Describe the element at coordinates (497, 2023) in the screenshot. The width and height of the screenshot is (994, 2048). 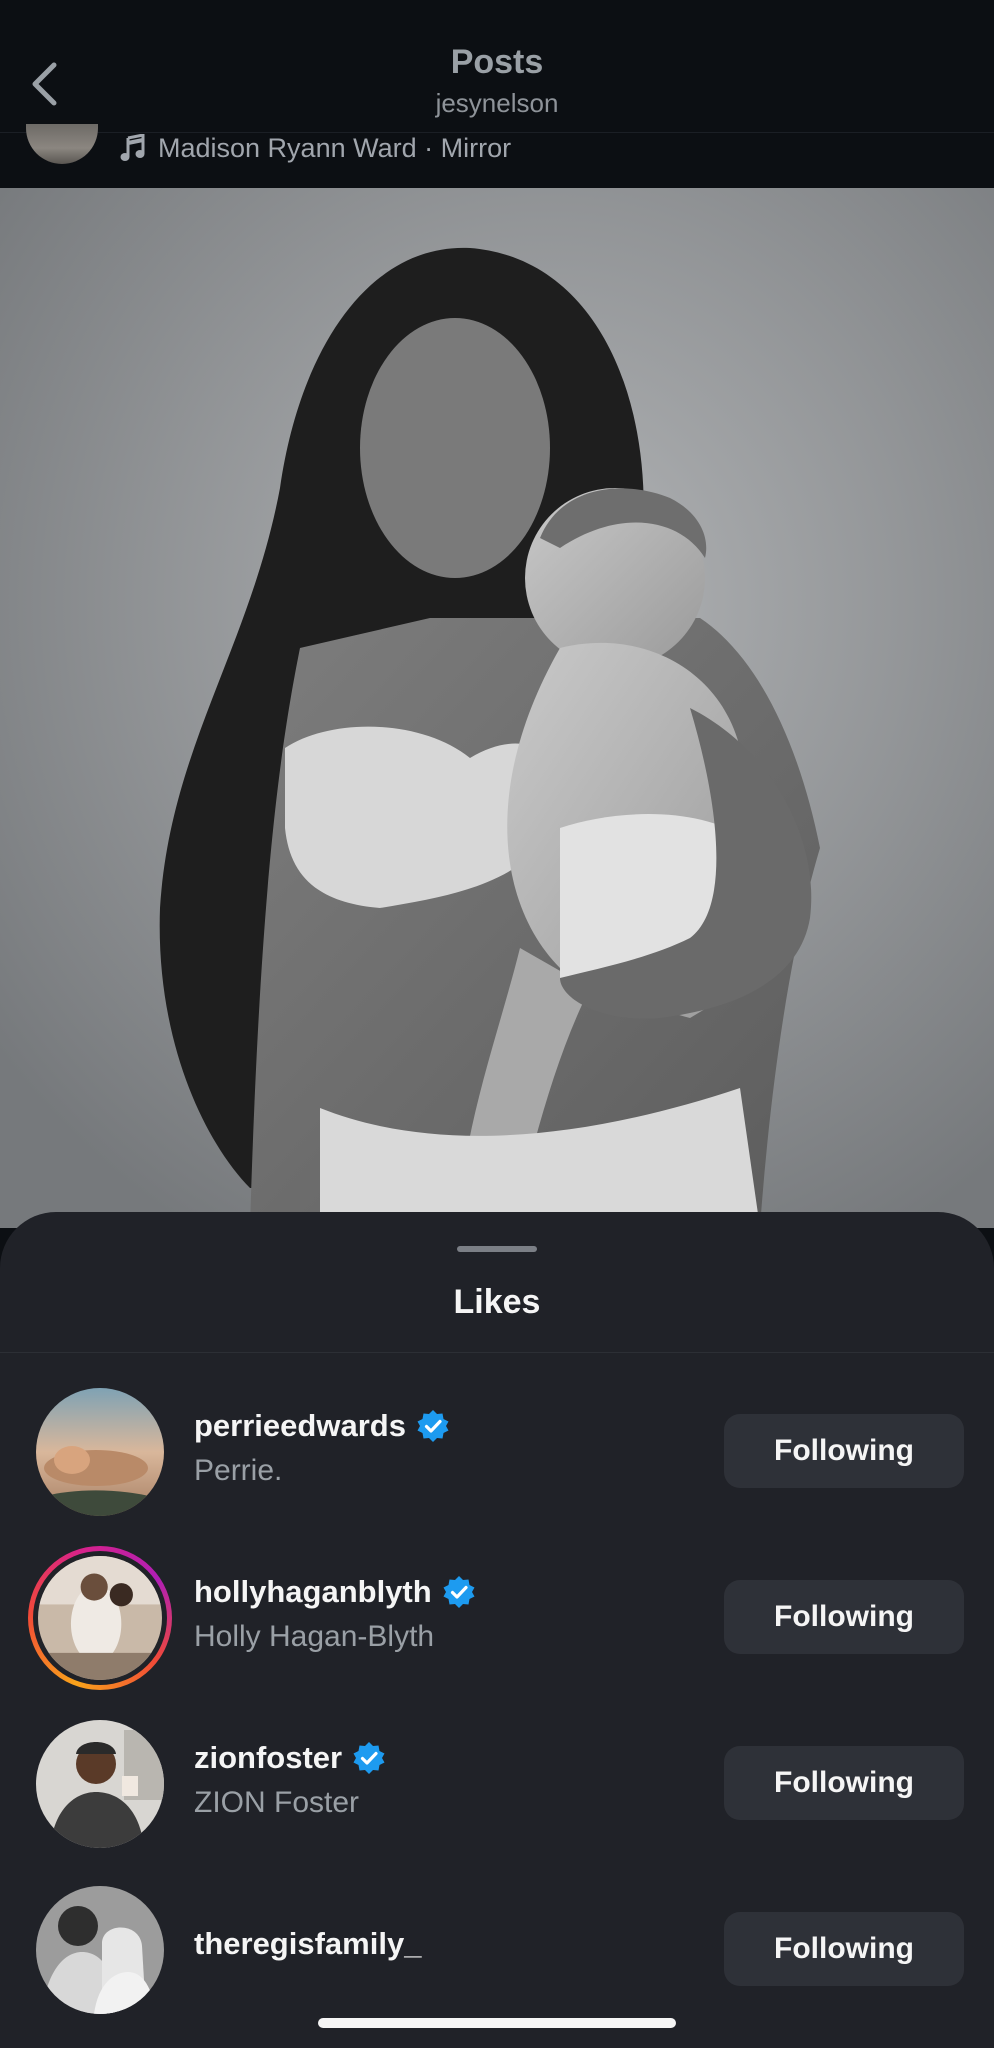
I see `home-indicator` at that location.